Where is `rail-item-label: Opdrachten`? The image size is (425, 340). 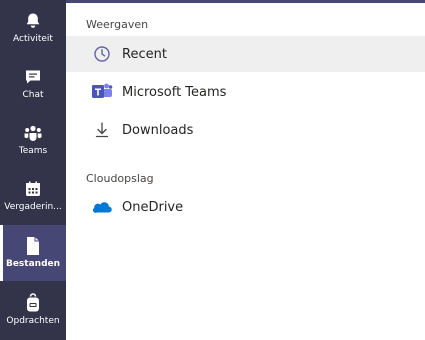
rail-item-label: Opdrachten is located at coordinates (33, 321).